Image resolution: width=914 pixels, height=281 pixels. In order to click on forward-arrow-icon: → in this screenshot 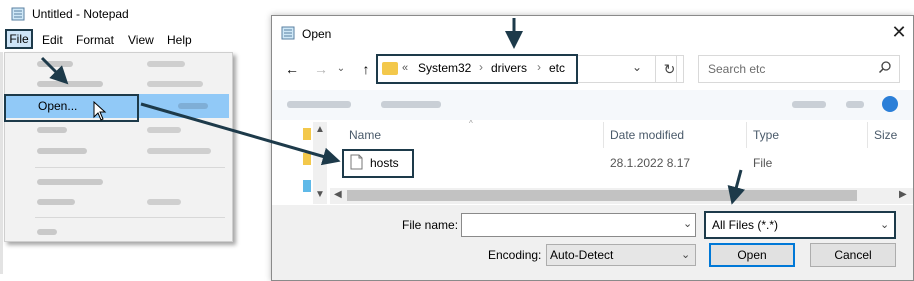, I will do `click(321, 69)`.